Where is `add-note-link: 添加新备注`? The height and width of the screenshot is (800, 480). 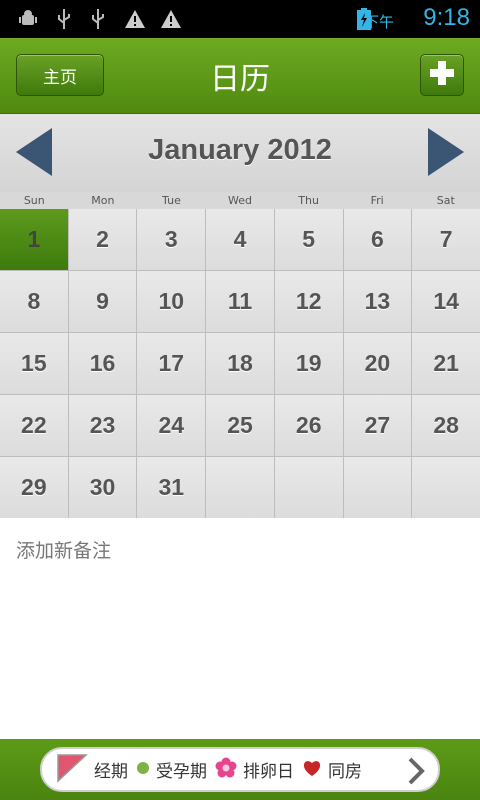 add-note-link: 添加新备注 is located at coordinates (63, 549).